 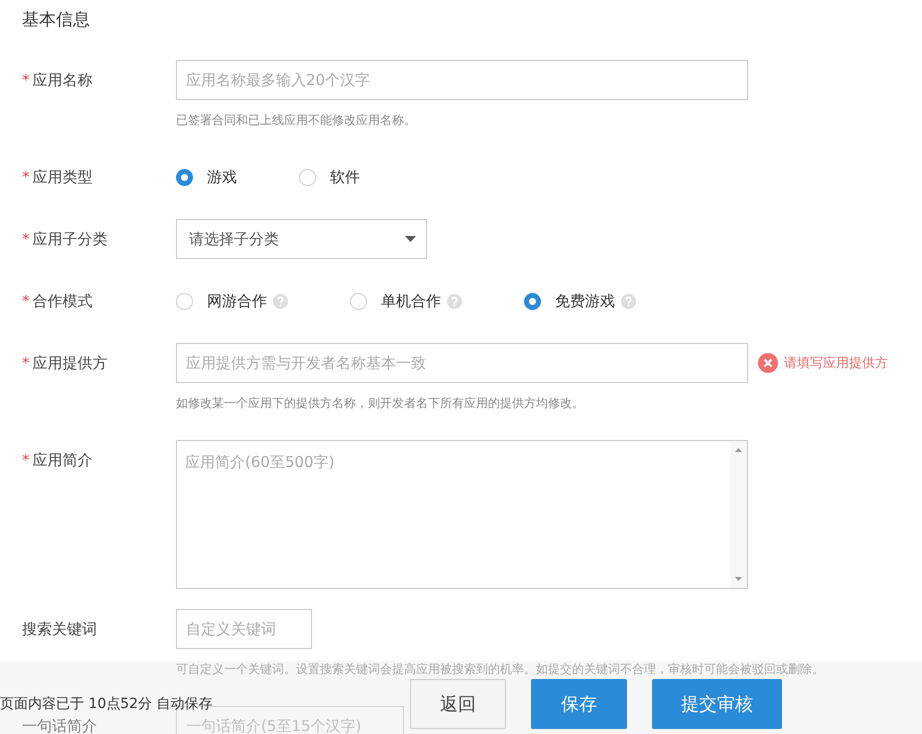 What do you see at coordinates (345, 177) in the screenshot?
I see `radio-label: 软件` at bounding box center [345, 177].